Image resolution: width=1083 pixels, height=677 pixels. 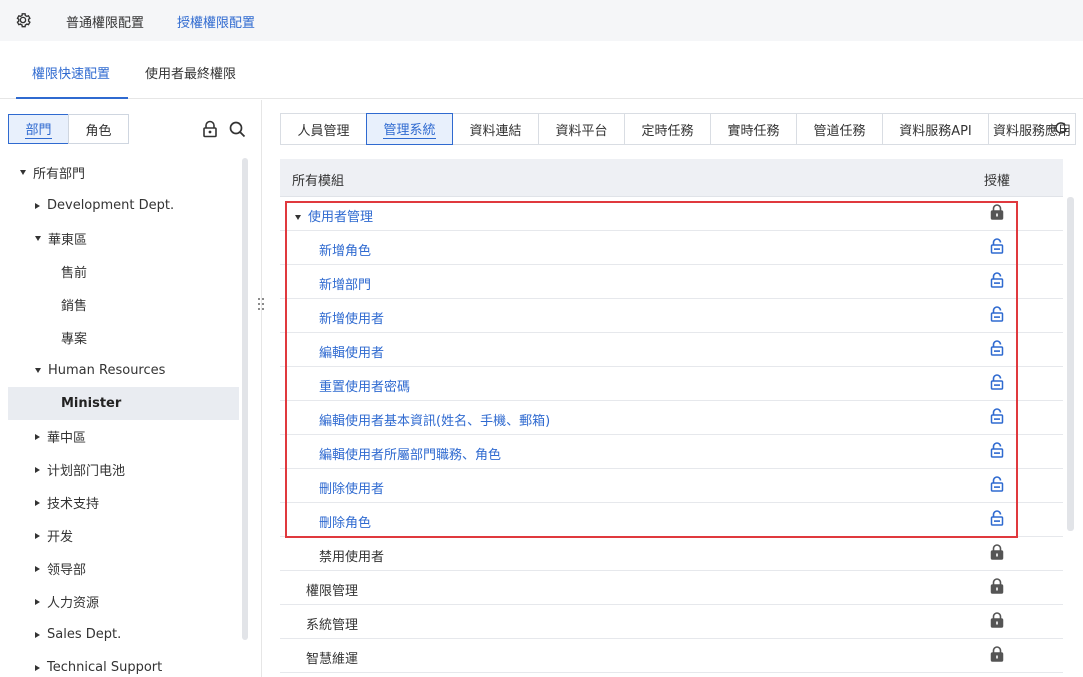 I want to click on module-tab-label: 管道任務, so click(x=839, y=131).